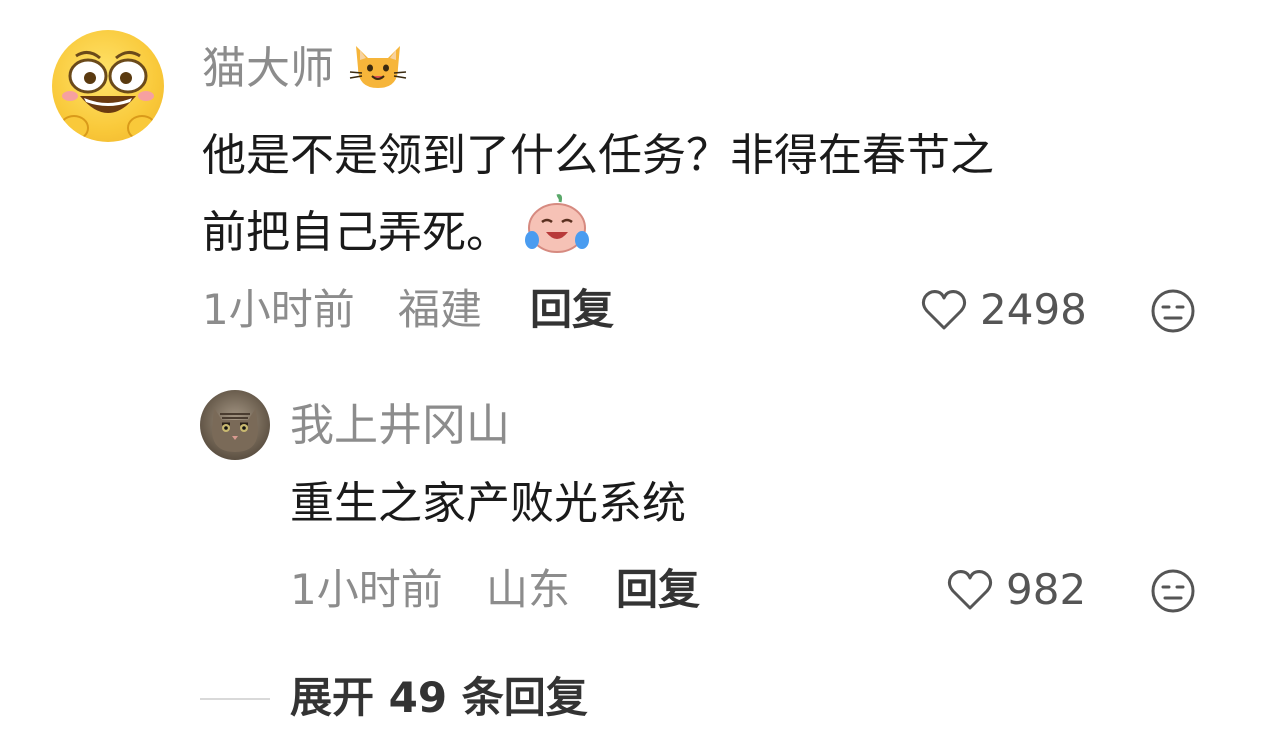 The height and width of the screenshot is (735, 1272). I want to click on reply-button: 回复, so click(572, 310).